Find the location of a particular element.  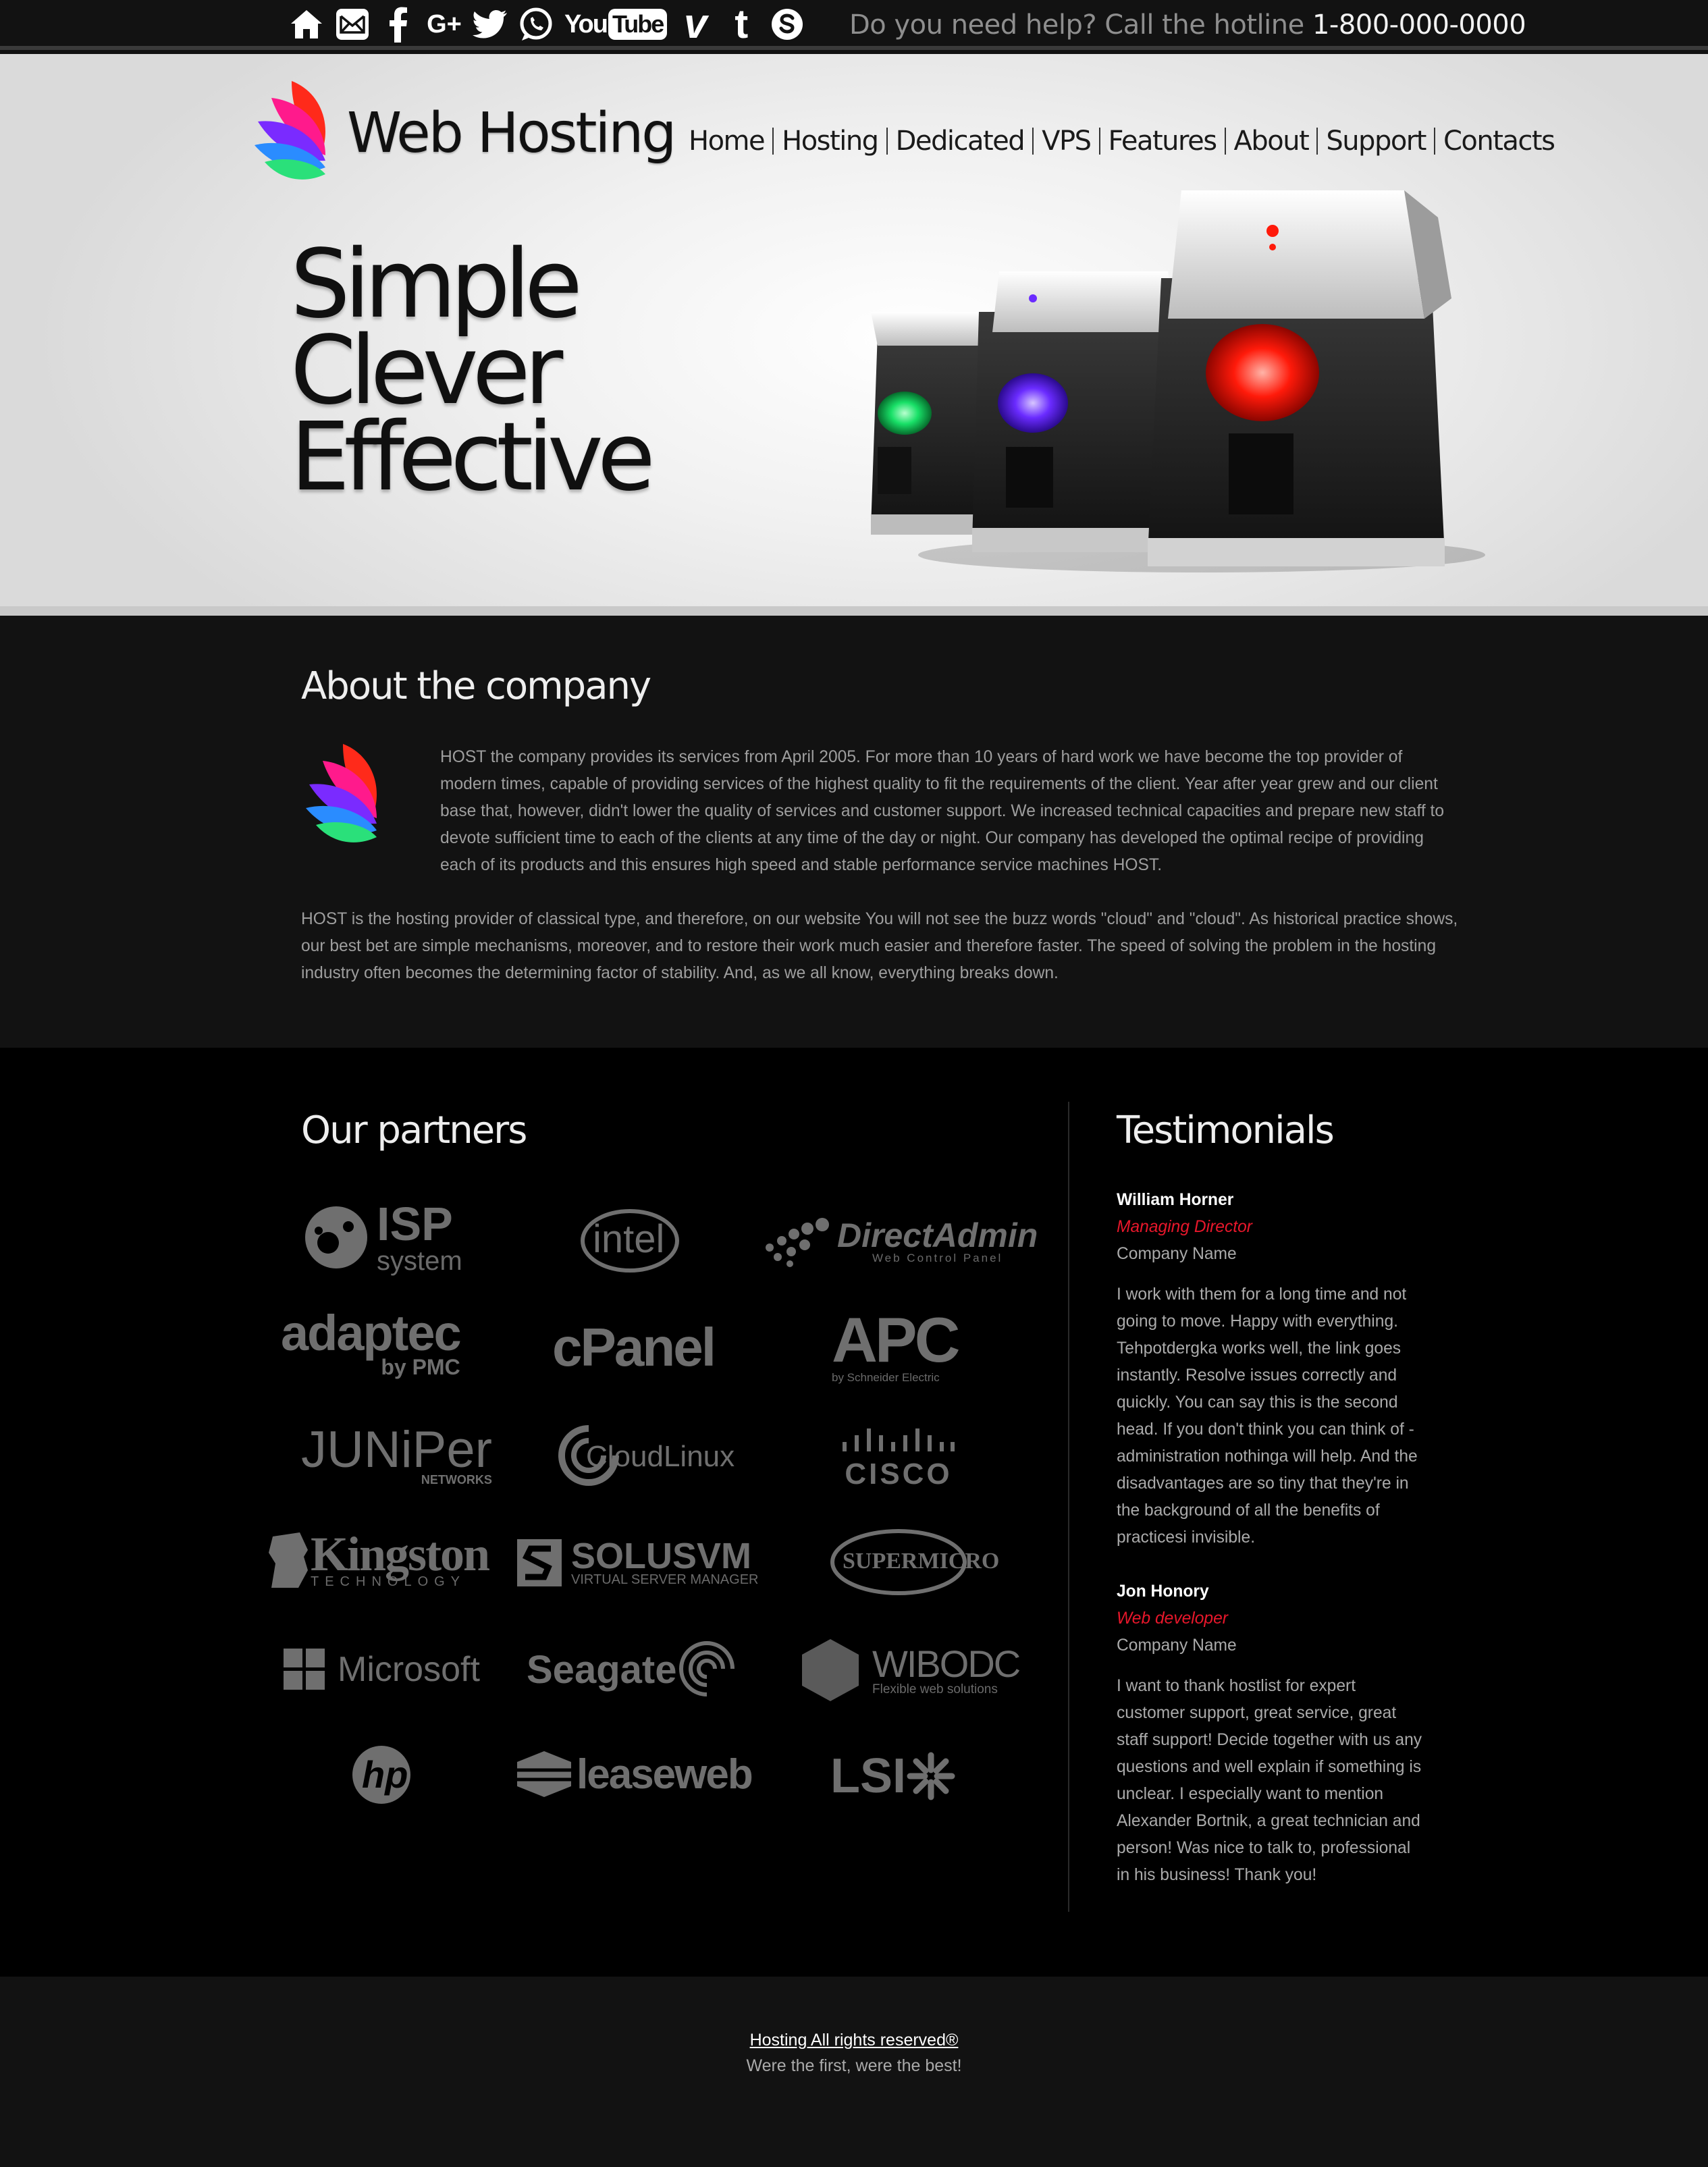

kingston-head-icon is located at coordinates (288, 1560).